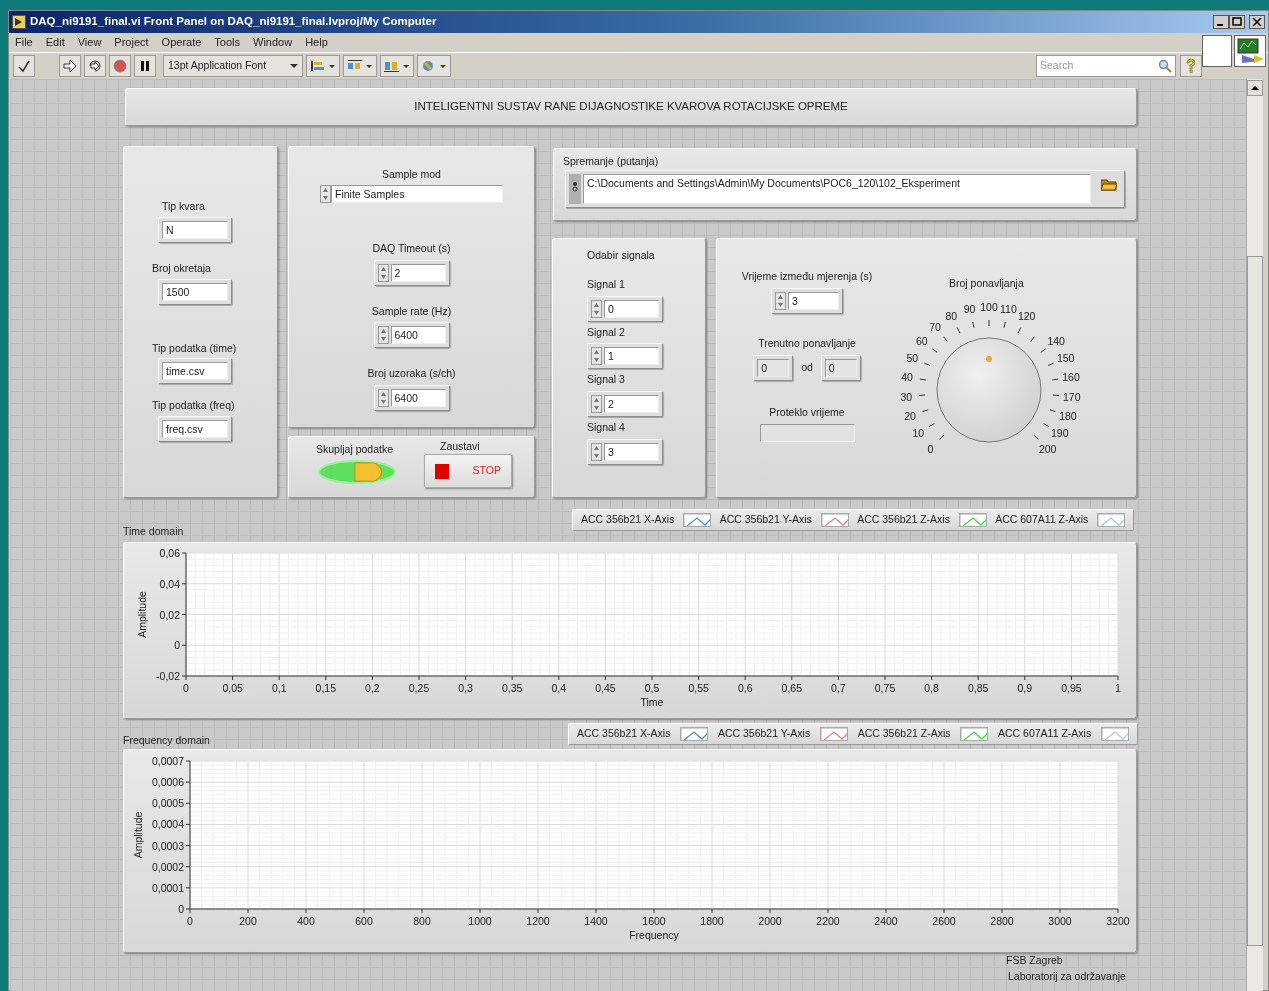  I want to click on scroll-up-icon, so click(1255, 88).